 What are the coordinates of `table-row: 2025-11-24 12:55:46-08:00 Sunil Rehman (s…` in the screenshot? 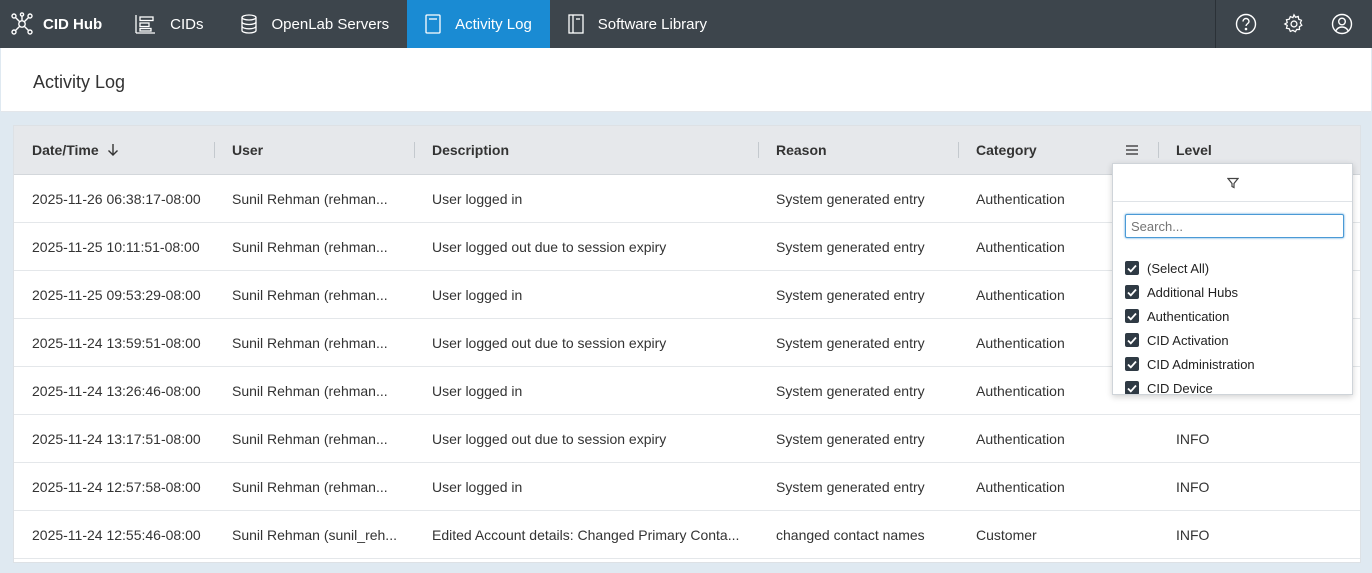 It's located at (687, 535).